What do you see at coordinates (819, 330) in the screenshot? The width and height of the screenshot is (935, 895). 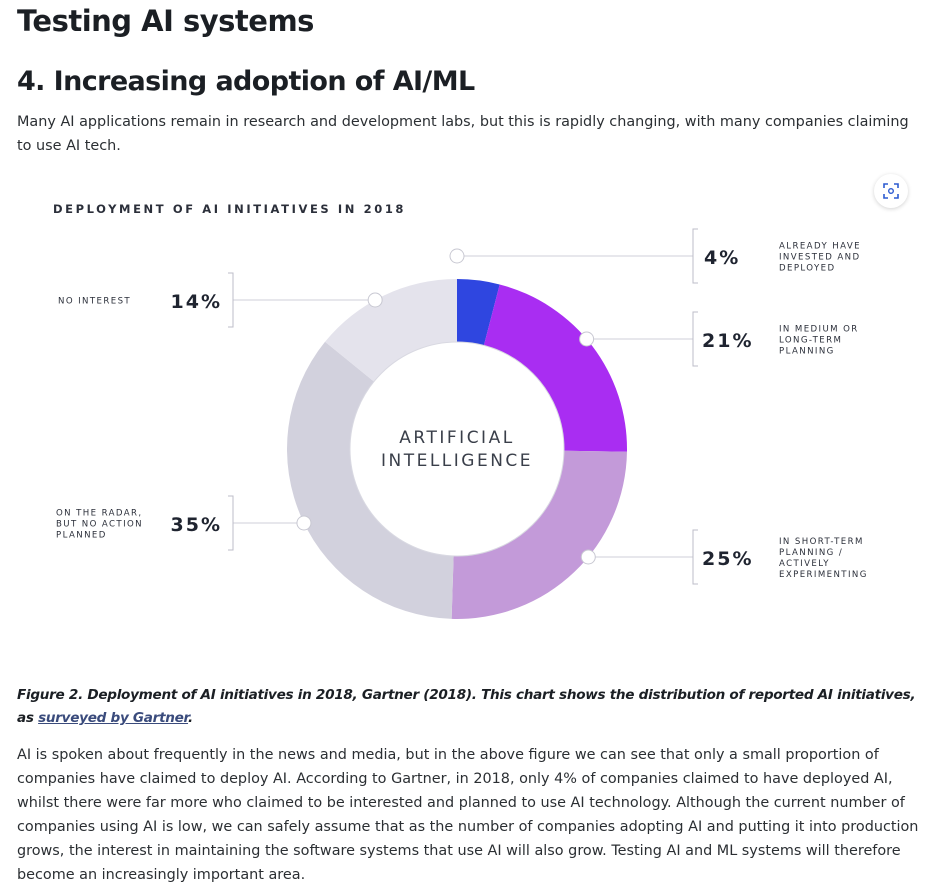 I see `slice-desc-label-1-0: IN MEDIUM OR` at bounding box center [819, 330].